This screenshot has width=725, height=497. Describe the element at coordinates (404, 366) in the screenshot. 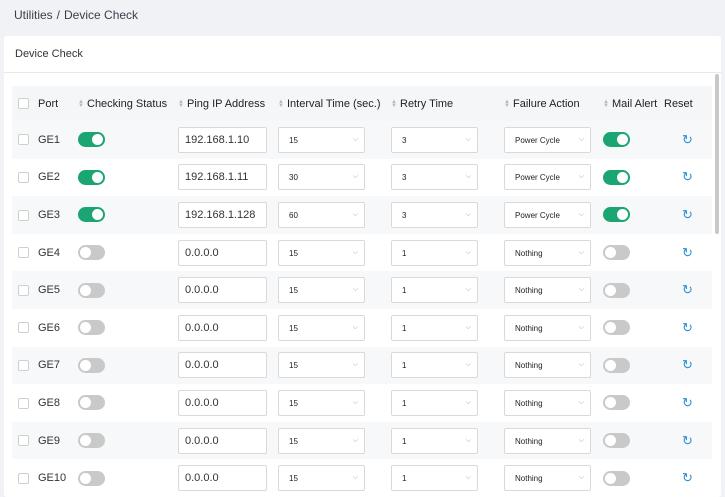

I see `retry-value: 1` at that location.